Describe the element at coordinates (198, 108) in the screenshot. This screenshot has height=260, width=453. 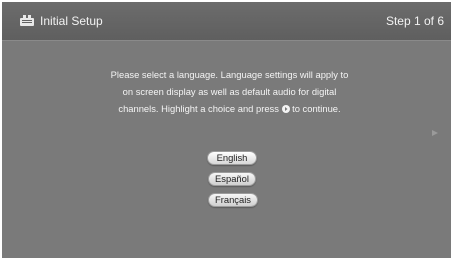
I see `instructions-line-3-start: channels. Highlight a choice and press` at that location.